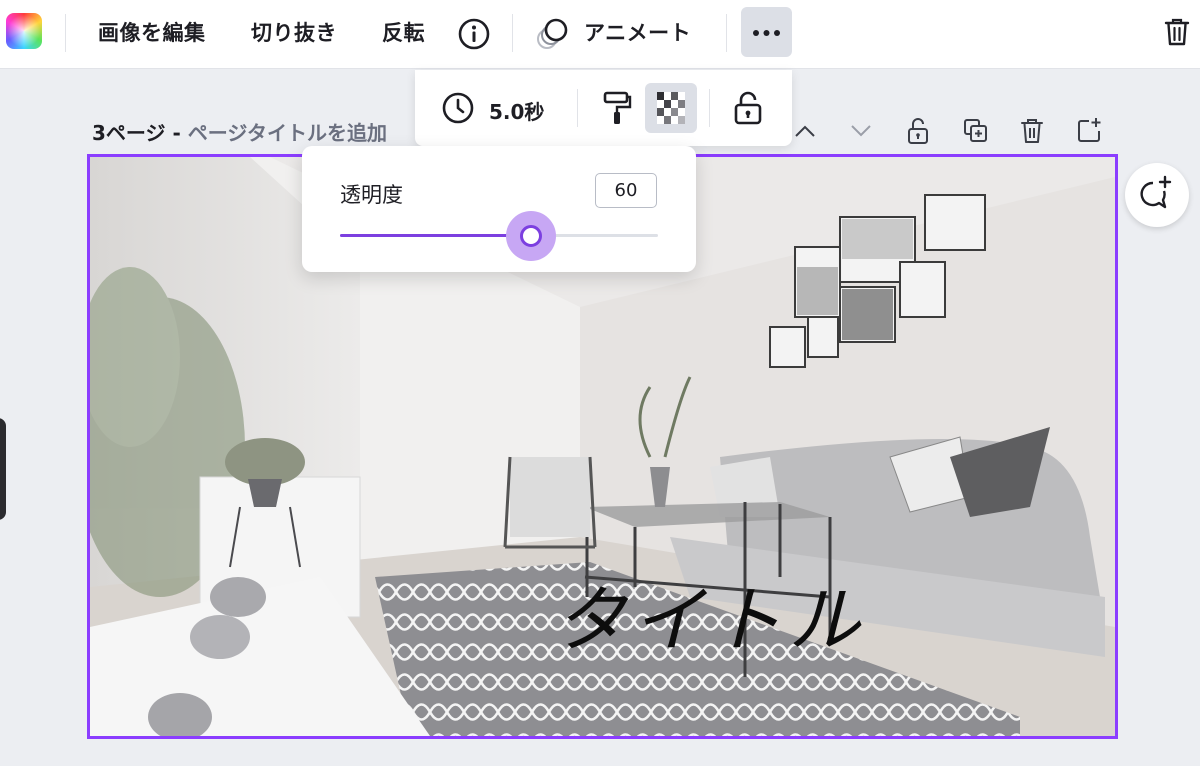  I want to click on color-palette-icon, so click(24, 31).